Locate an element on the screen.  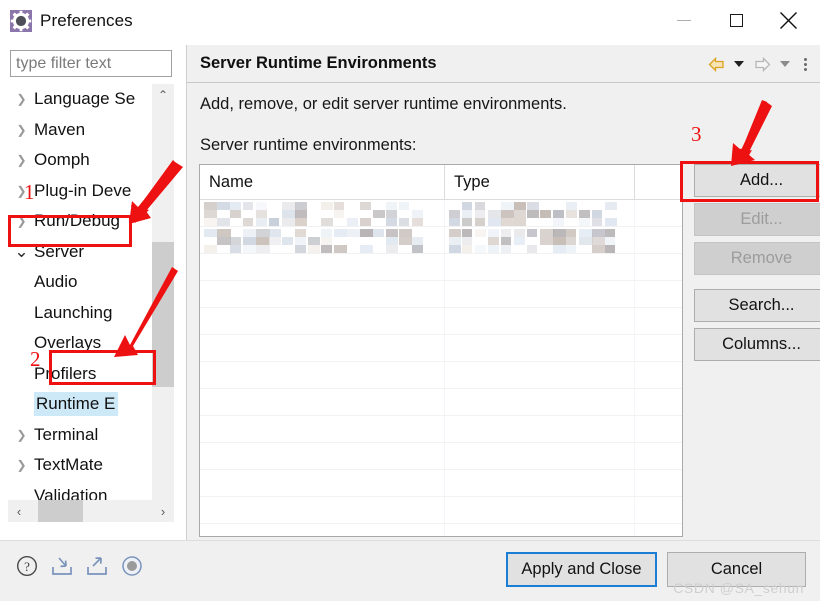
scroll-up-icon: ⌃ is located at coordinates (163, 95).